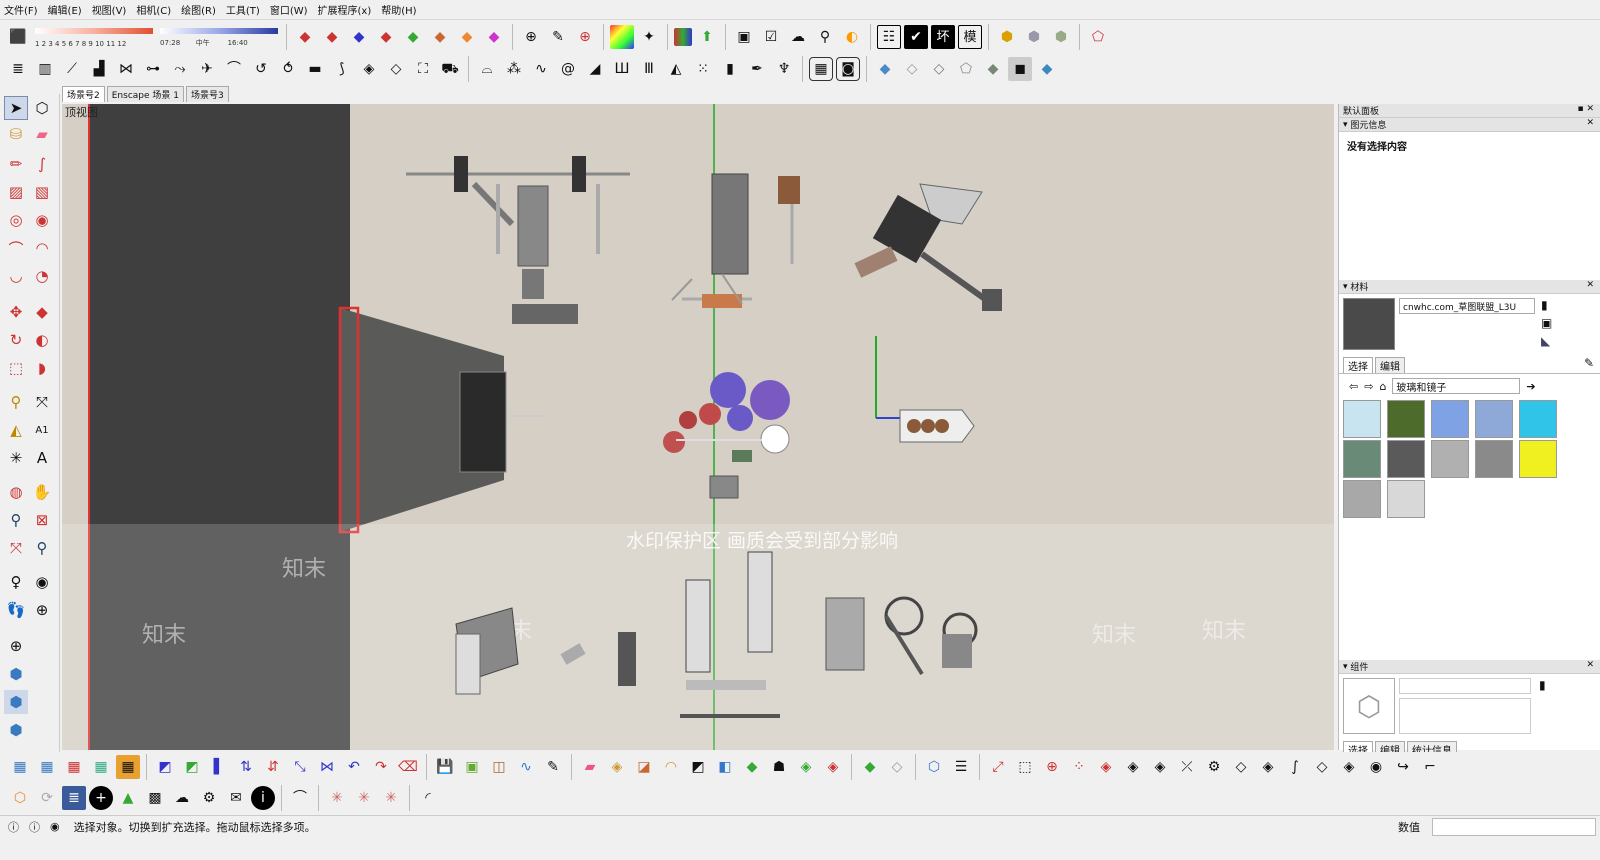 This screenshot has width=1600, height=860. I want to click on shape-red-icon: ⬠, so click(1098, 37).